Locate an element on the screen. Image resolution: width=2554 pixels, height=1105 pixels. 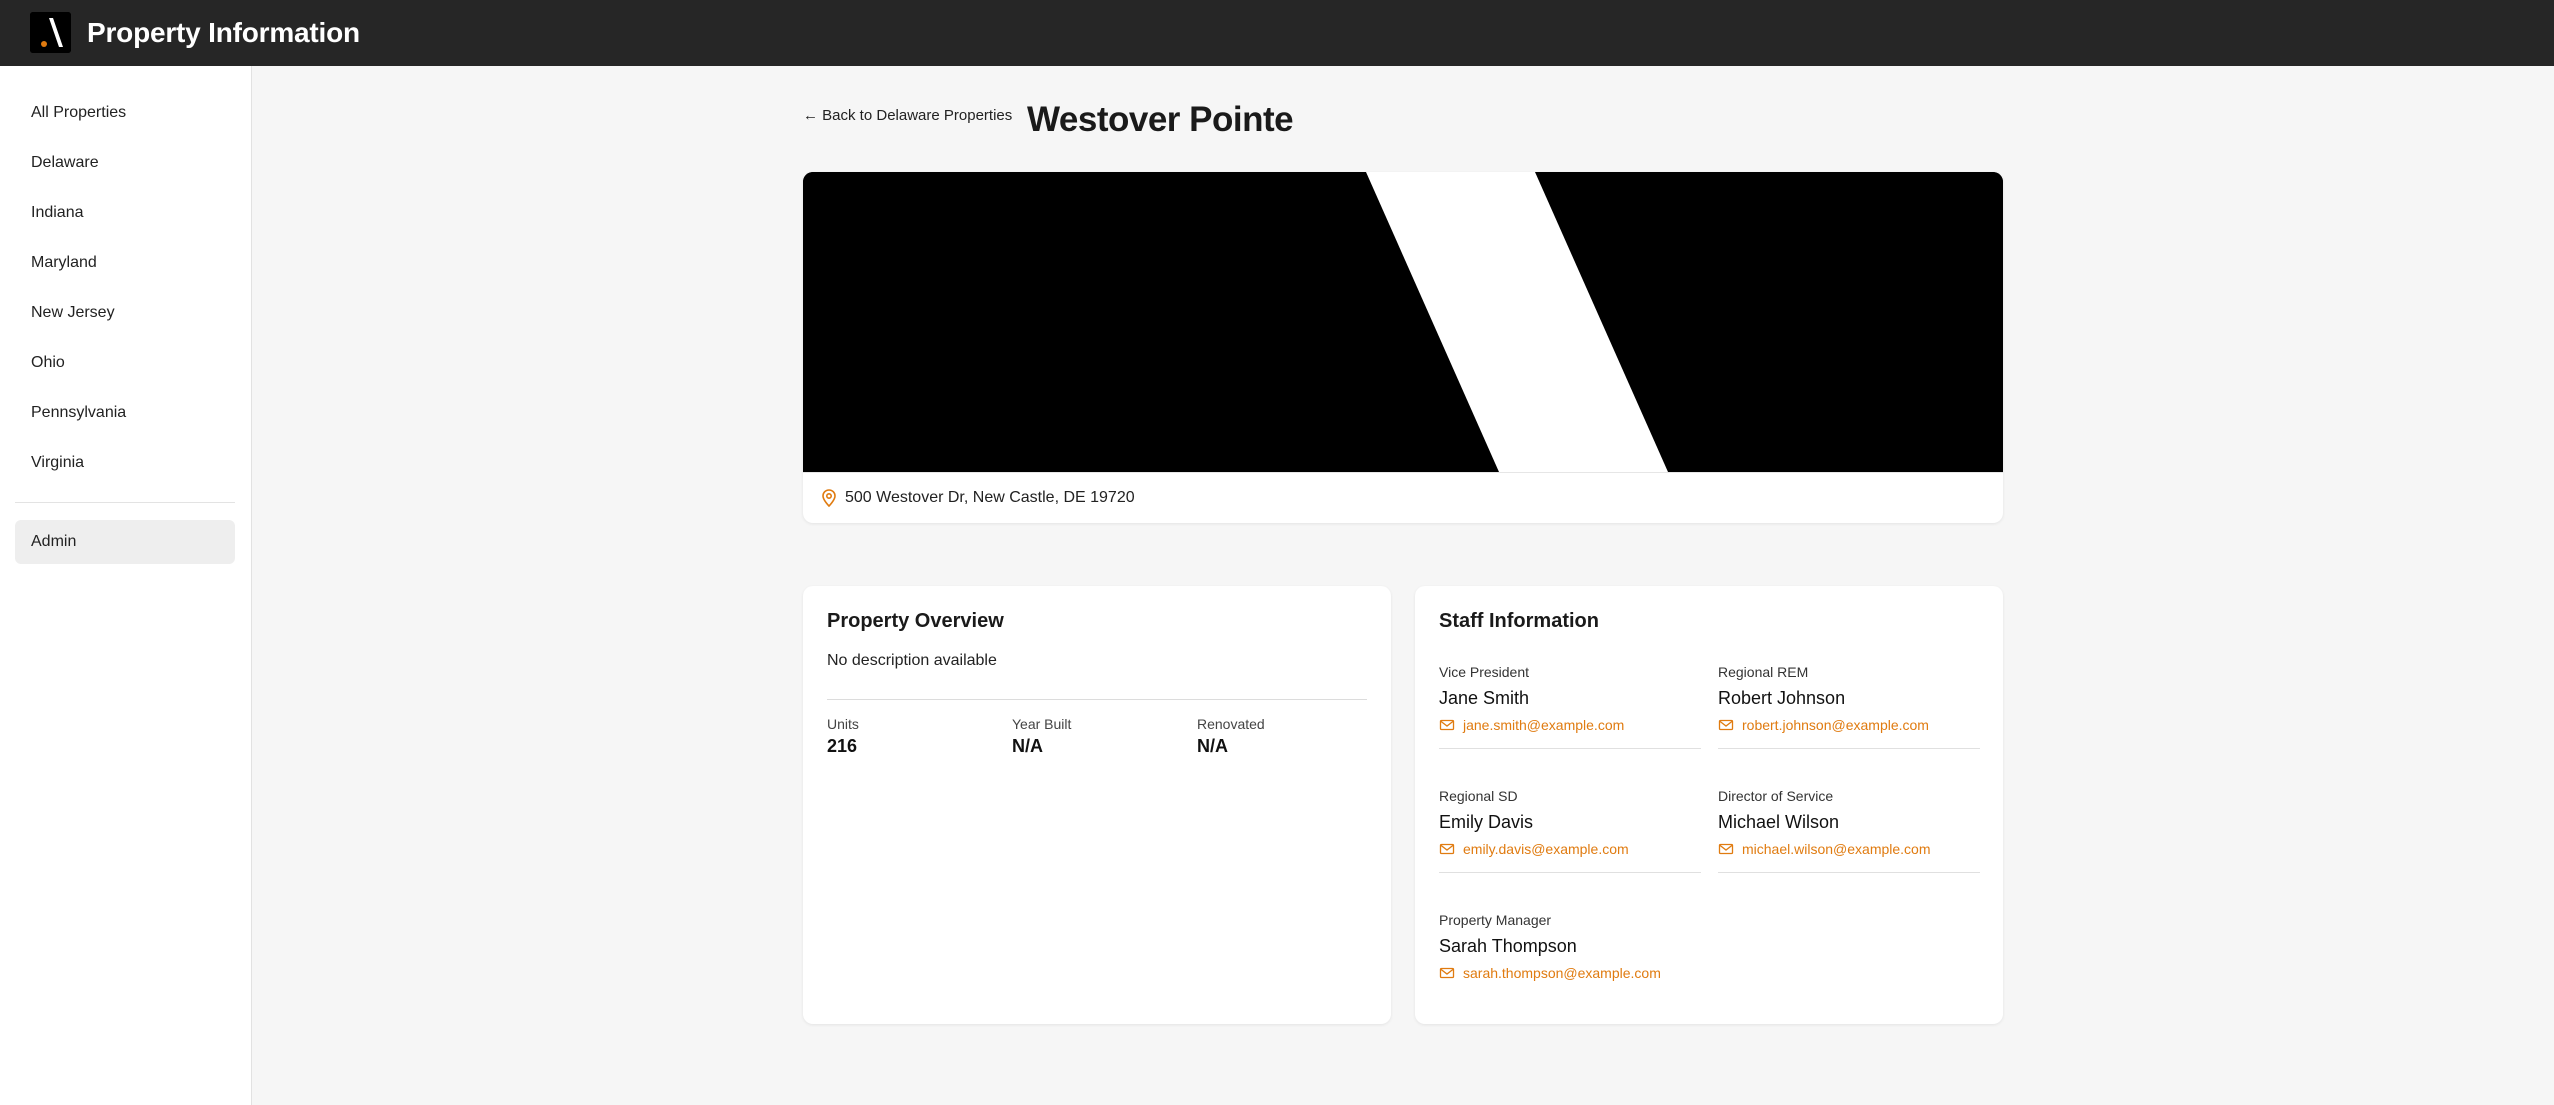
staff-email-link: jane.smith@example.com is located at coordinates (1570, 725).